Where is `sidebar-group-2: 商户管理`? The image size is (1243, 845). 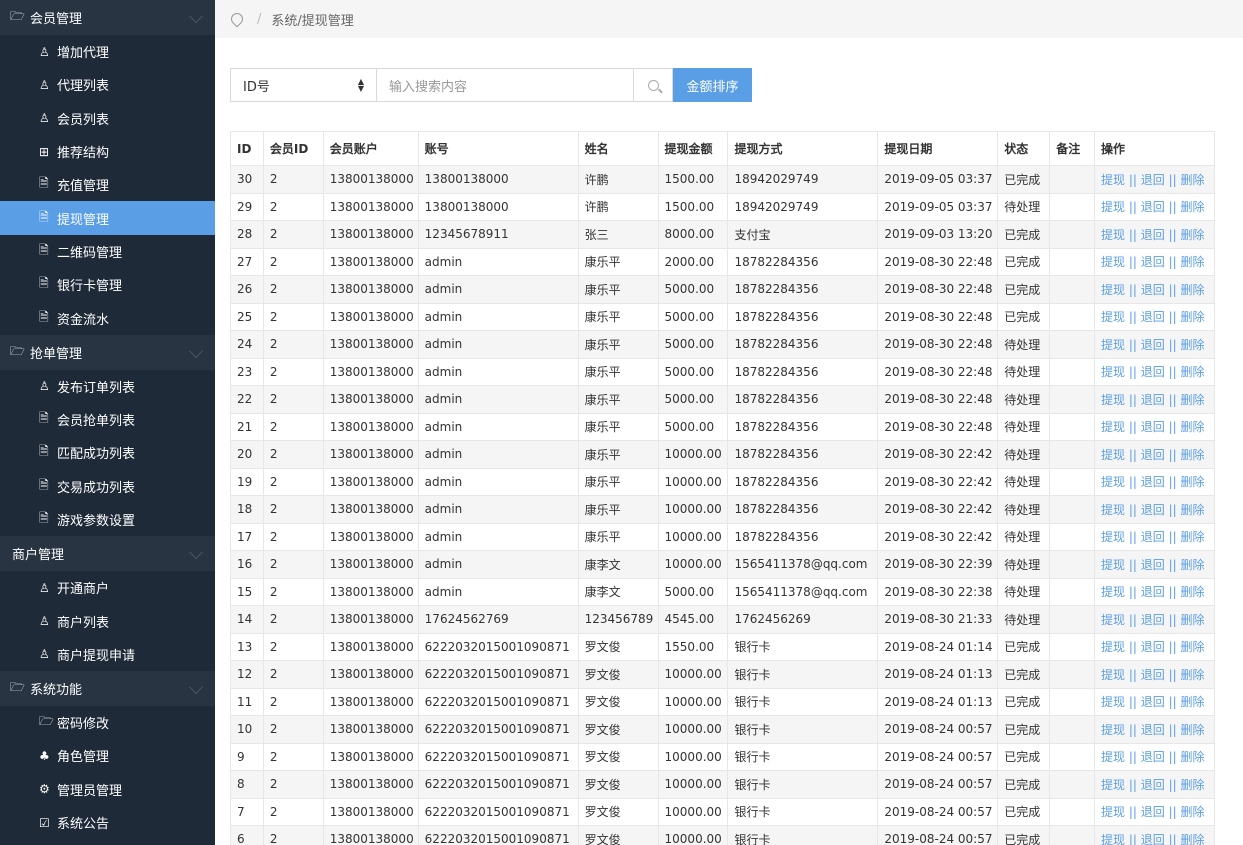 sidebar-group-2: 商户管理 is located at coordinates (107, 554).